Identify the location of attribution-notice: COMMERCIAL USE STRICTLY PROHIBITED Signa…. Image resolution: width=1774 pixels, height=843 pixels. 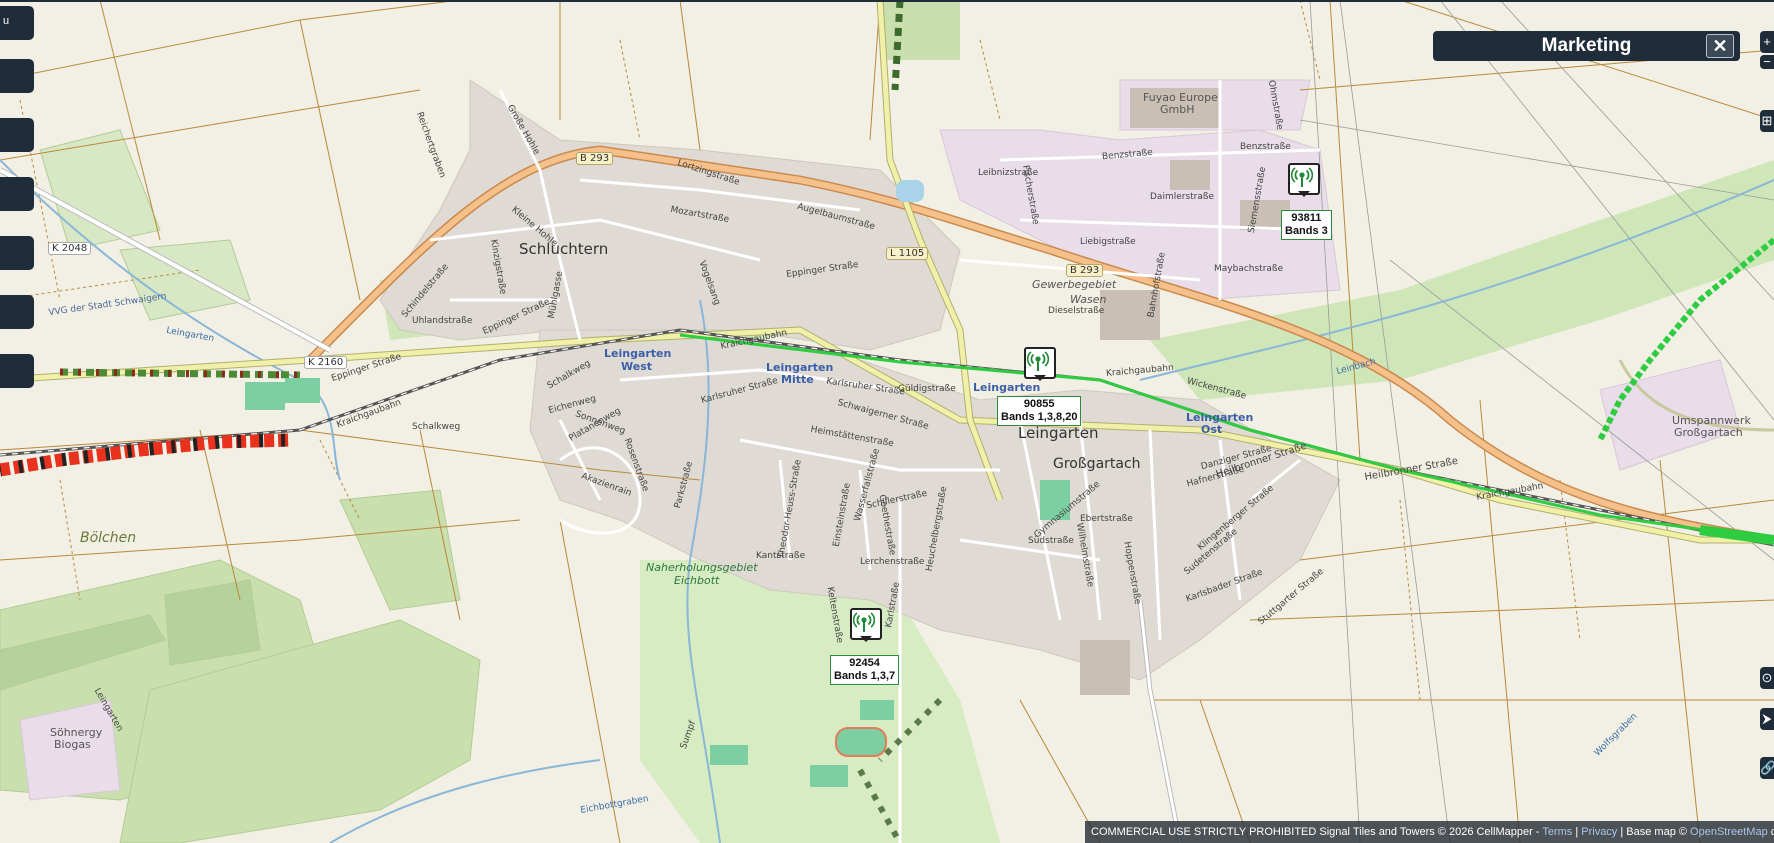
(1317, 832).